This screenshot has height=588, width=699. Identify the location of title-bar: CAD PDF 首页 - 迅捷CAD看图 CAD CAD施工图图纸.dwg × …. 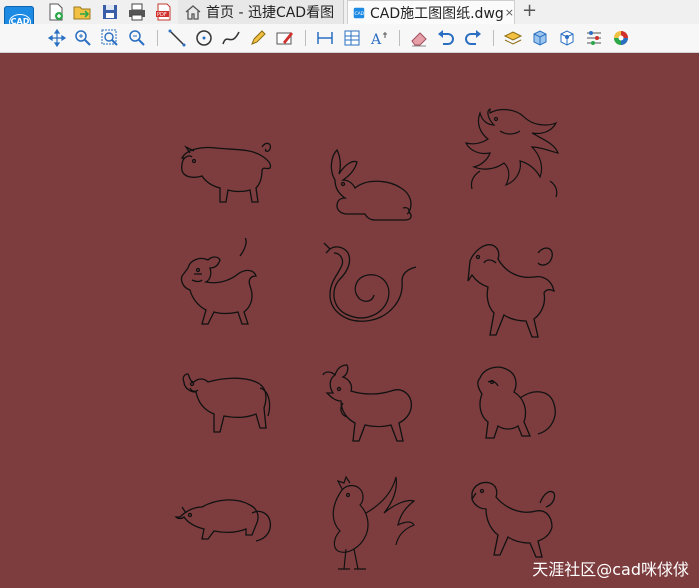
(349, 18).